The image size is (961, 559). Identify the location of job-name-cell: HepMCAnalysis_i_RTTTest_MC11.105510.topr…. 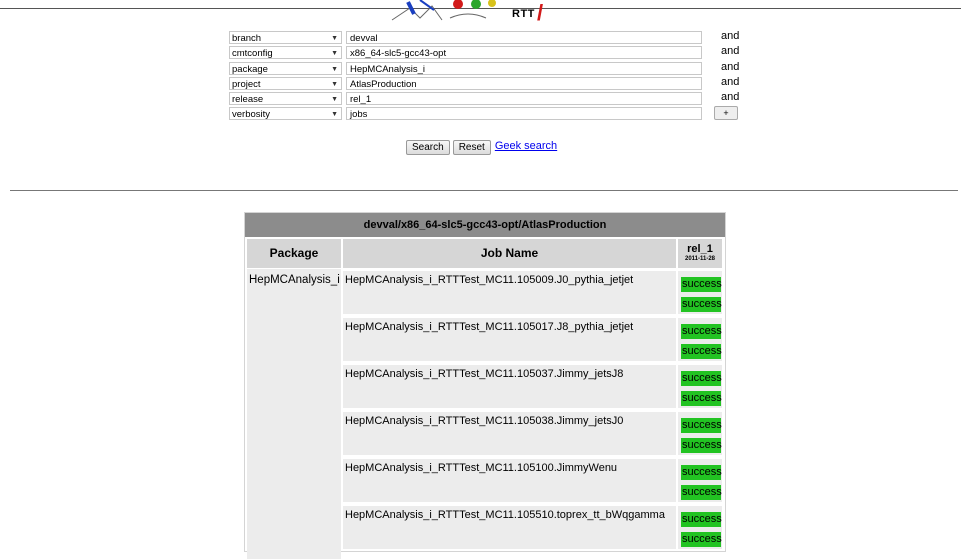
(509, 527).